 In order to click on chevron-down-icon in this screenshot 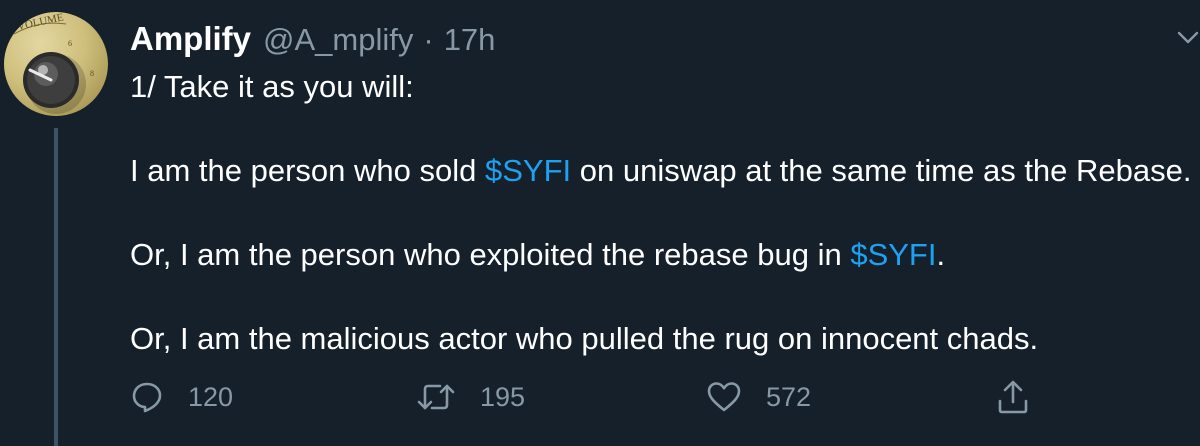, I will do `click(1188, 37)`.